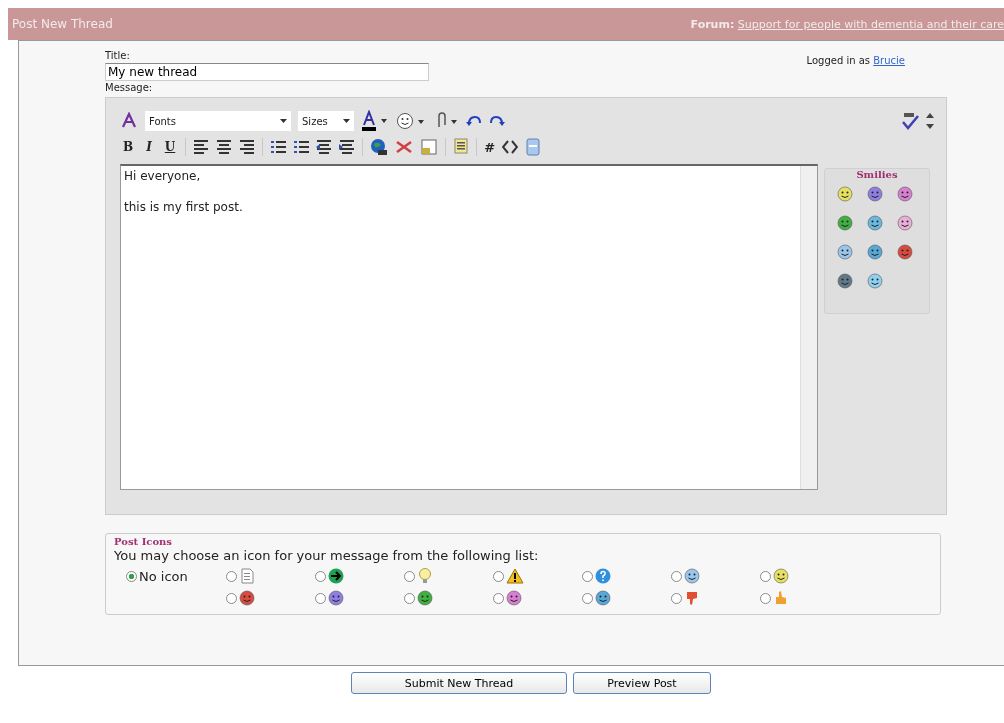  Describe the element at coordinates (523, 541) in the screenshot. I see `post-icons-legend: Post Icons` at that location.